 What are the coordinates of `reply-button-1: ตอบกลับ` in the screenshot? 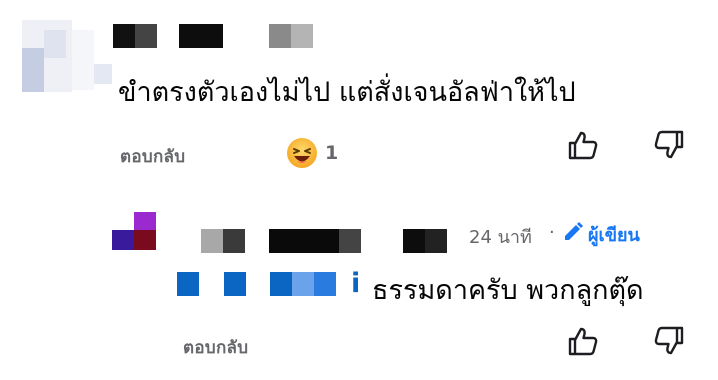 It's located at (152, 156).